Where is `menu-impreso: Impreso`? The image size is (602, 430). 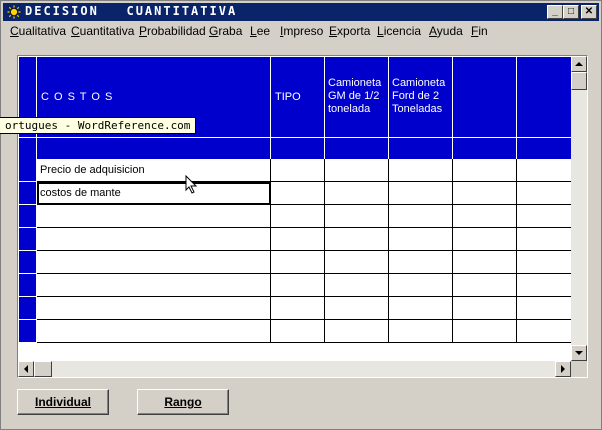 menu-impreso: Impreso is located at coordinates (301, 31).